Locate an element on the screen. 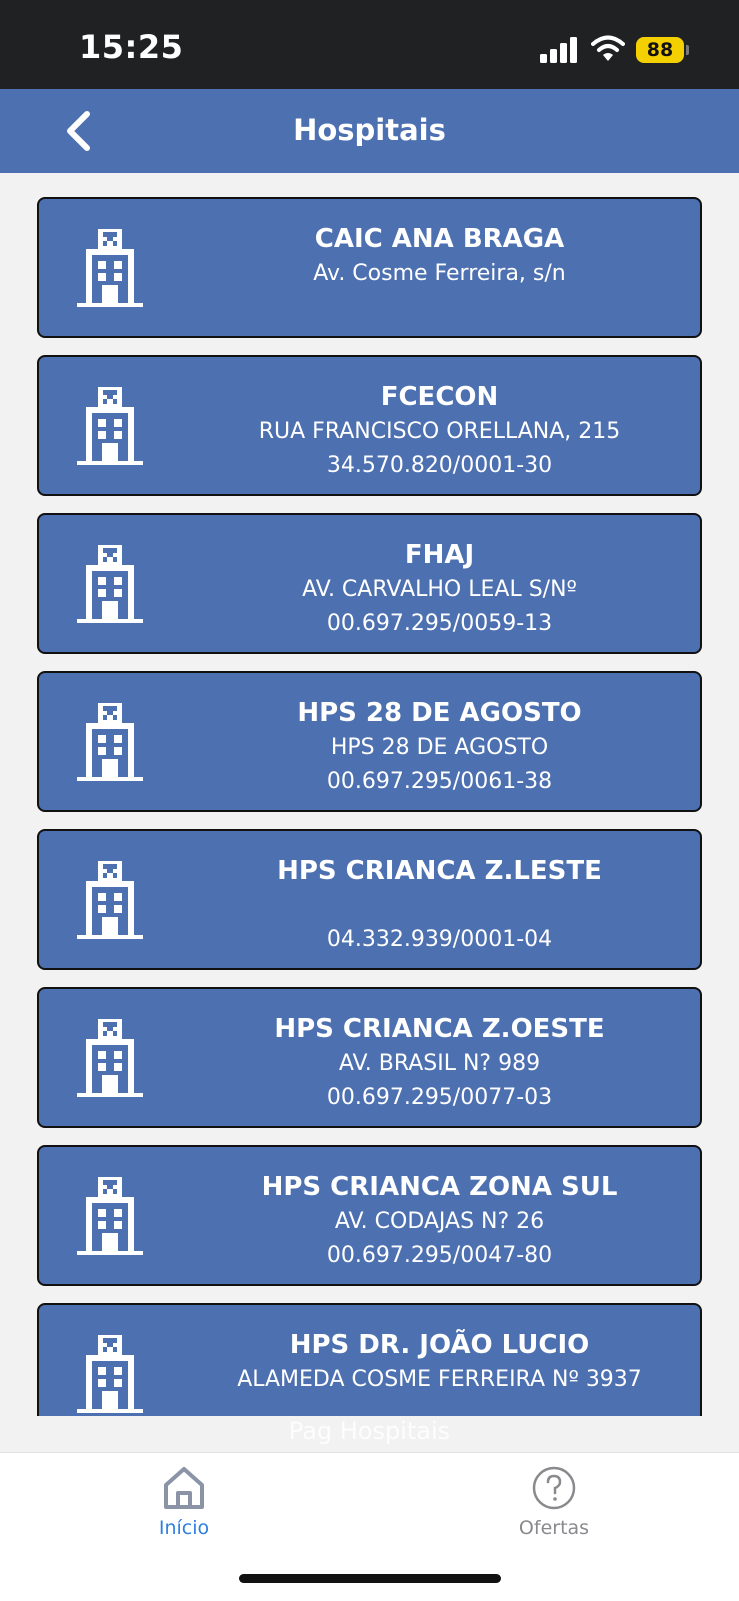 The image size is (739, 1601). hospital-address: ALAMEDA COSME FERREIRA Nº 3937 is located at coordinates (439, 1379).